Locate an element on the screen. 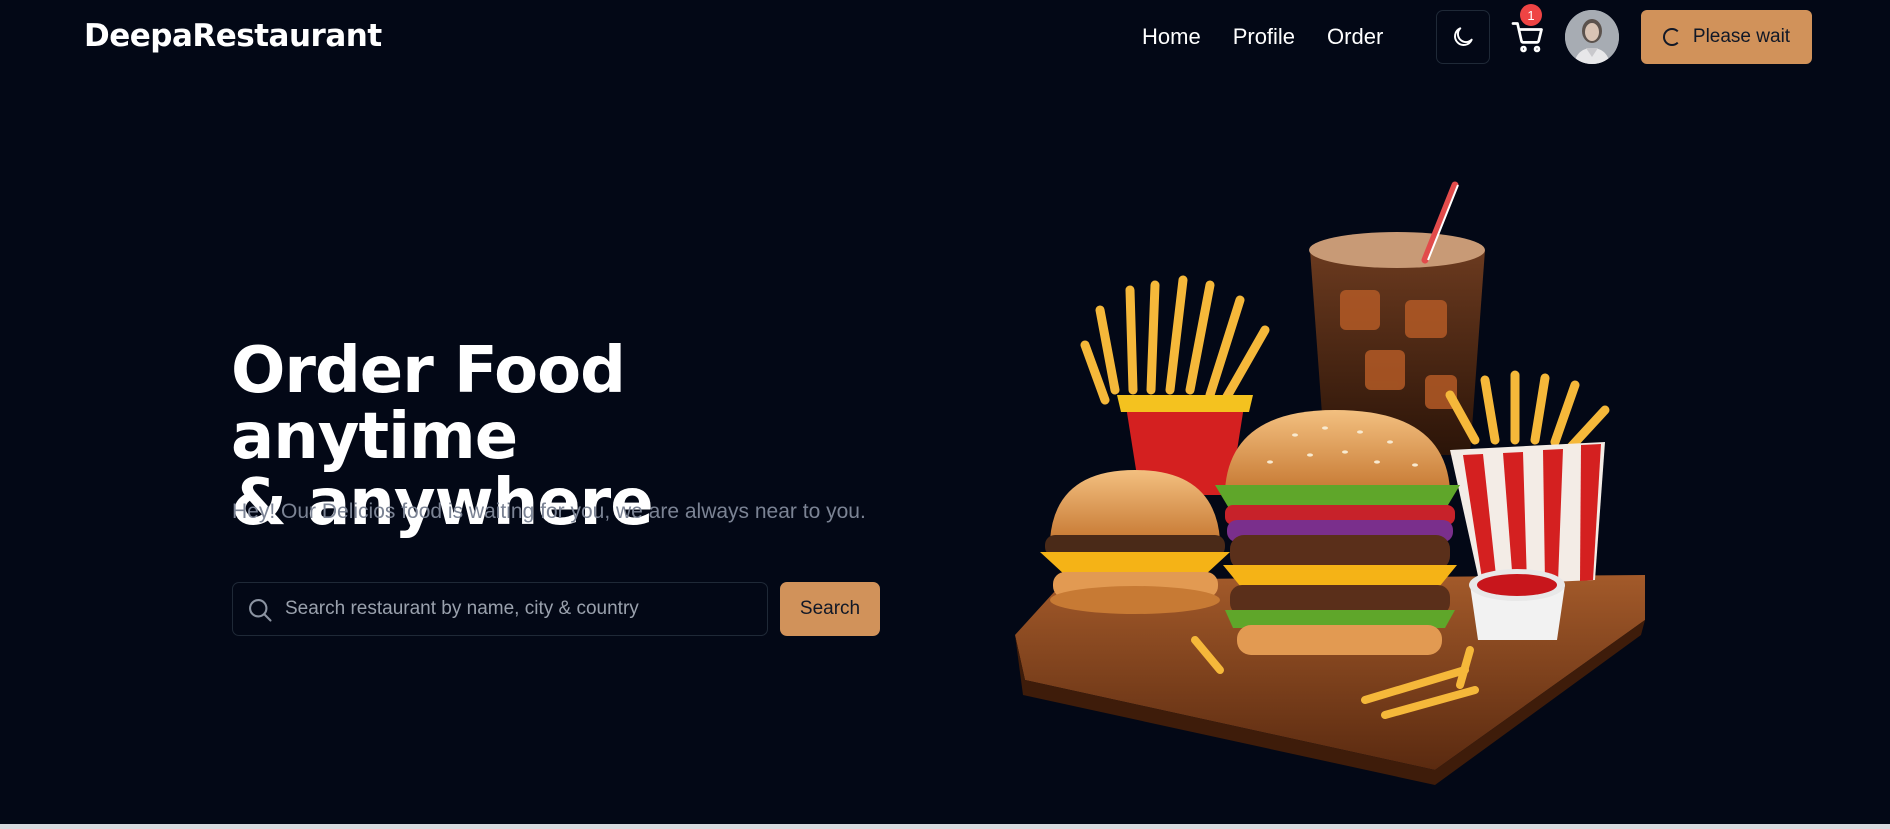 The height and width of the screenshot is (829, 1890). cart-count-badge: 1 is located at coordinates (1531, 15).